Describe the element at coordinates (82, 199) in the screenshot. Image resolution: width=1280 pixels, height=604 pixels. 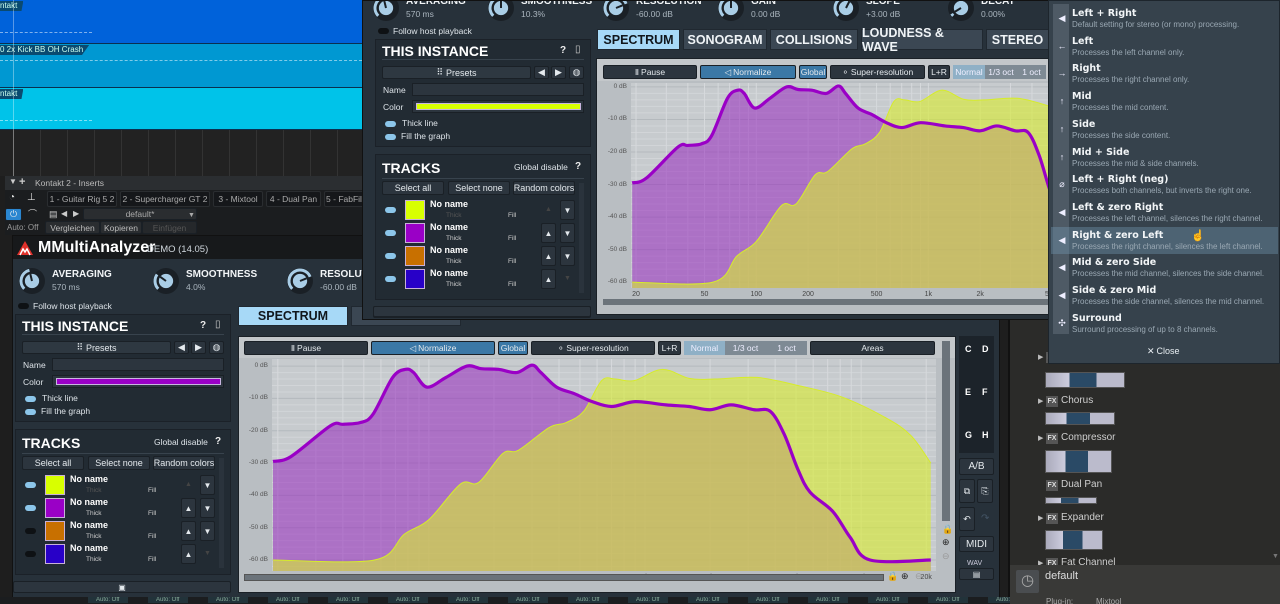
I see `insert-tab: 1 - Guitar Rig 5 2` at that location.